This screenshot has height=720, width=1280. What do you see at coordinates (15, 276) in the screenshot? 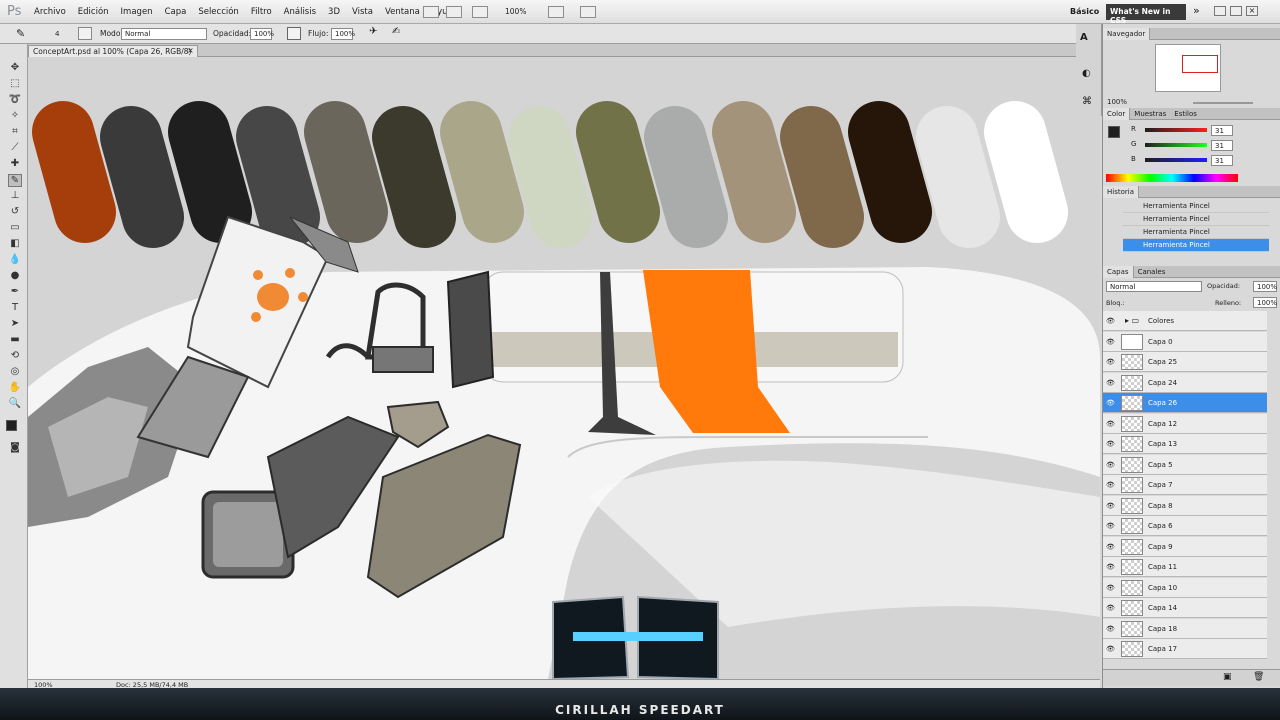
I see `dodge-tool-icon: ●` at bounding box center [15, 276].